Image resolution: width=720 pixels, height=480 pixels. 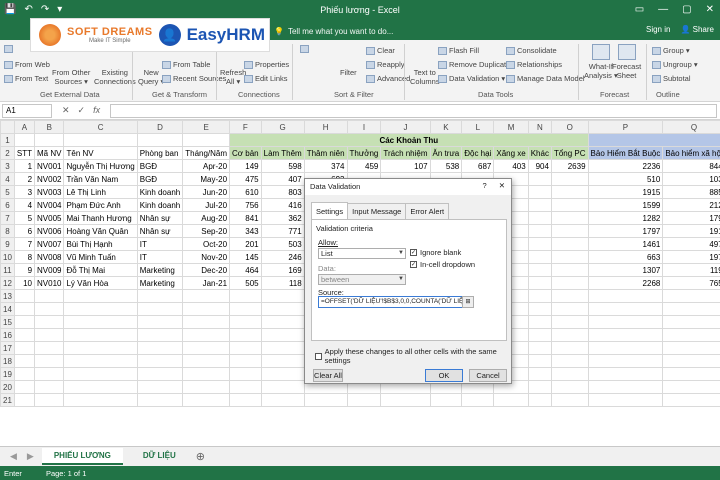 What do you see at coordinates (245, 270) in the screenshot?
I see `cell: 464` at bounding box center [245, 270].